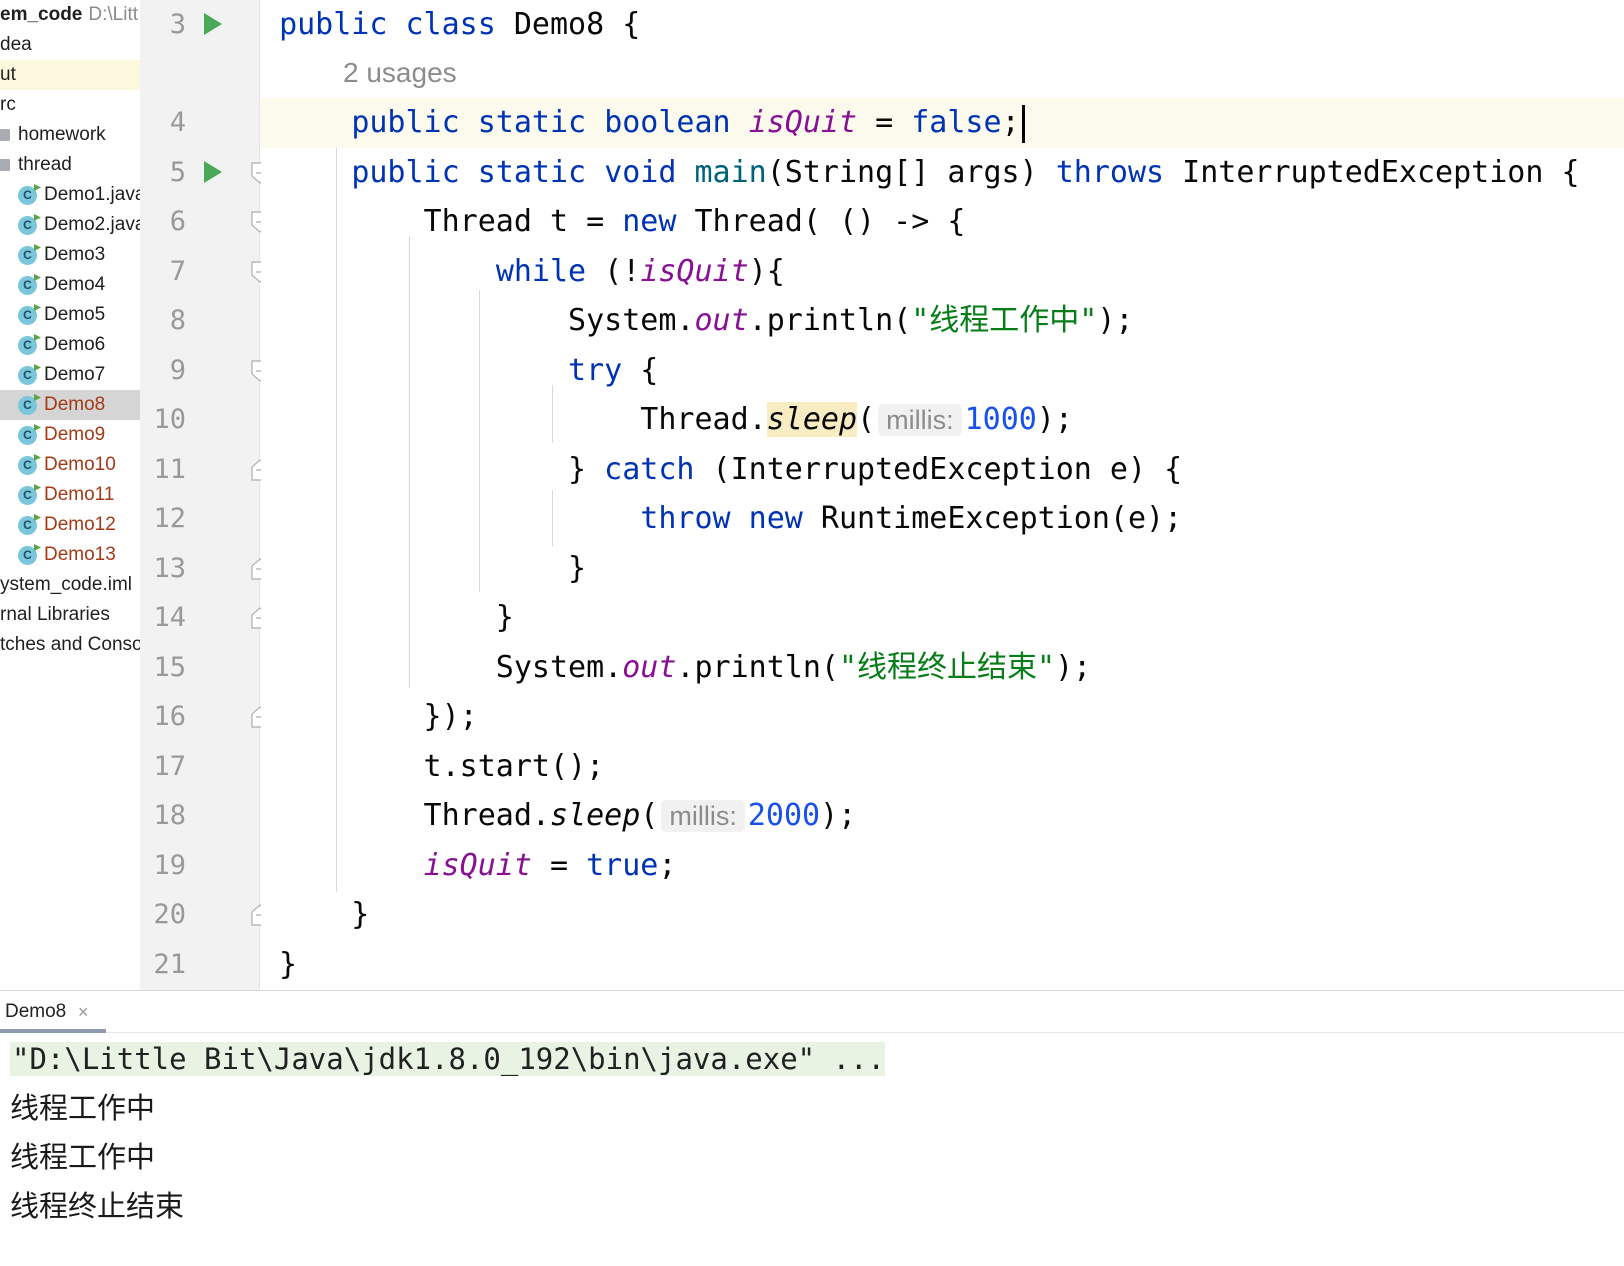 The image size is (1624, 1266). Describe the element at coordinates (163, 321) in the screenshot. I see `line-number: 8` at that location.